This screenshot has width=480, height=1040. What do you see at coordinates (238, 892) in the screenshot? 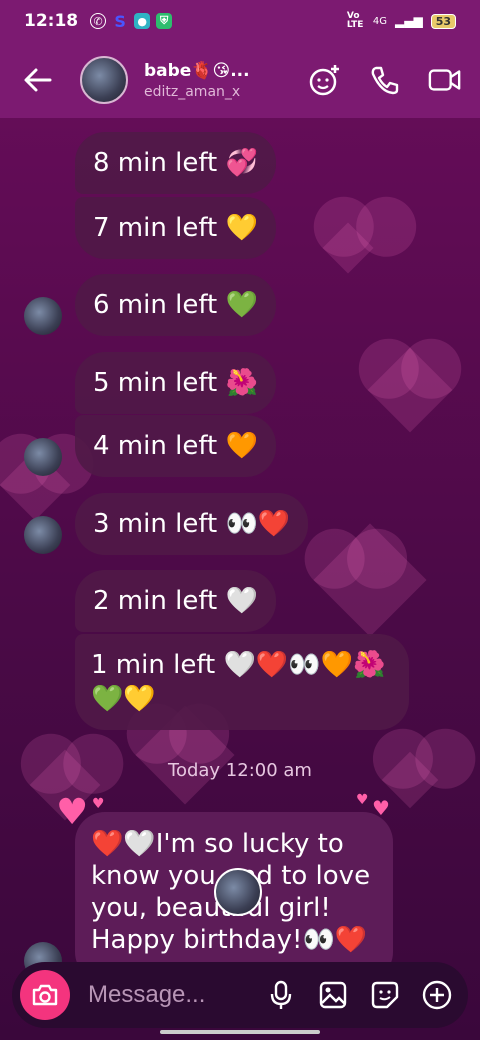
I see `seen-avatar-marker` at bounding box center [238, 892].